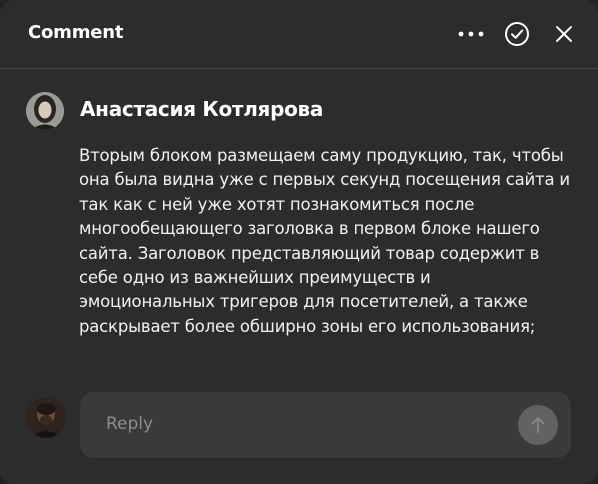  I want to click on header-divider, so click(299, 68).